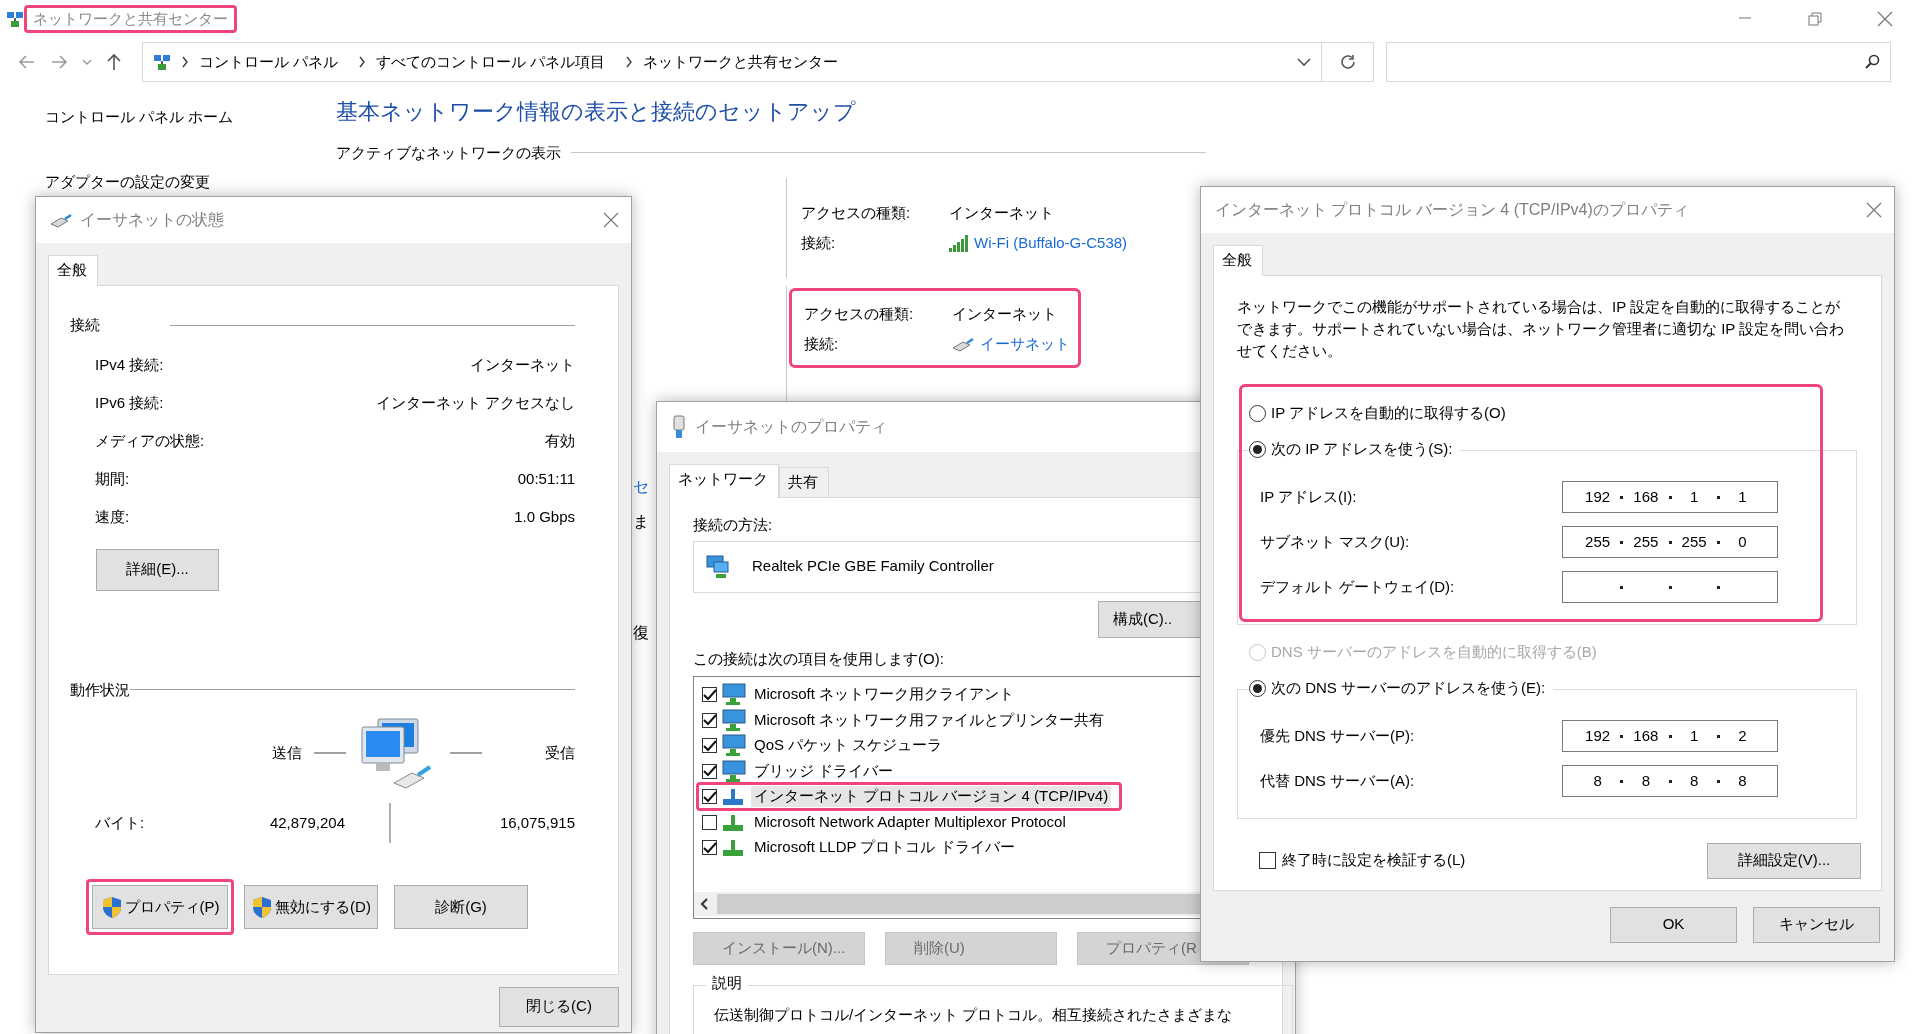 This screenshot has width=1920, height=1034. I want to click on field-label: バイト:, so click(120, 823).